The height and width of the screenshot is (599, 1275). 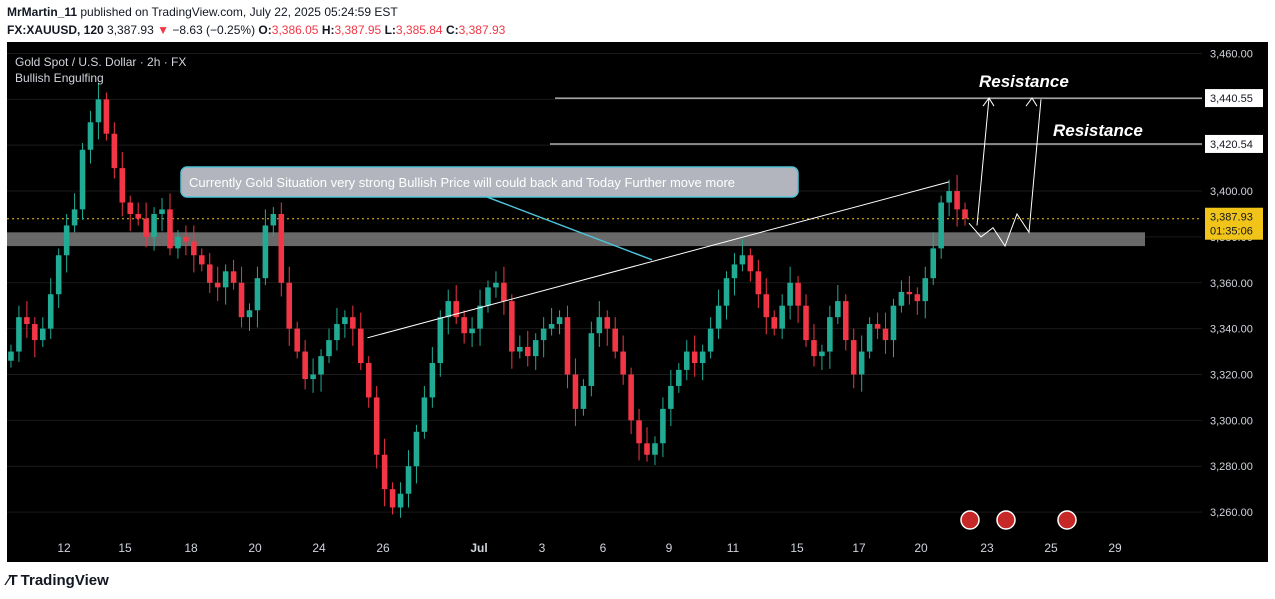 I want to click on x-tick-label: 29, so click(x=1115, y=548).